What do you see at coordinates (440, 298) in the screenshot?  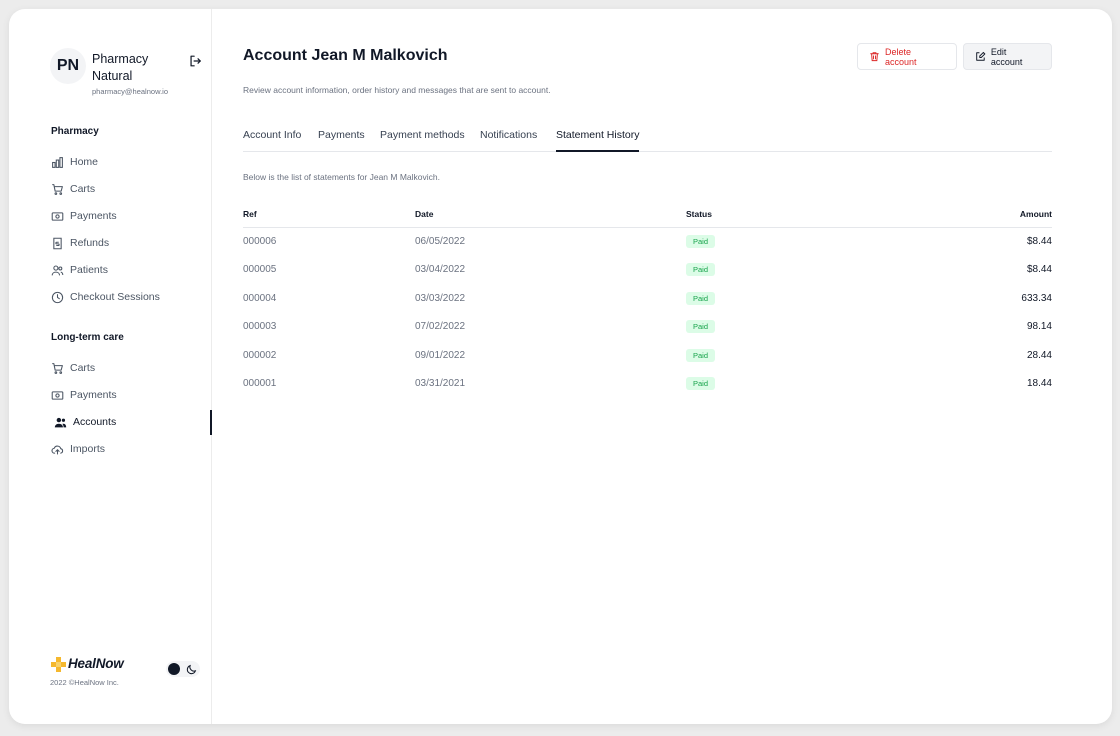 I see `cell-date: 03/03/2022` at bounding box center [440, 298].